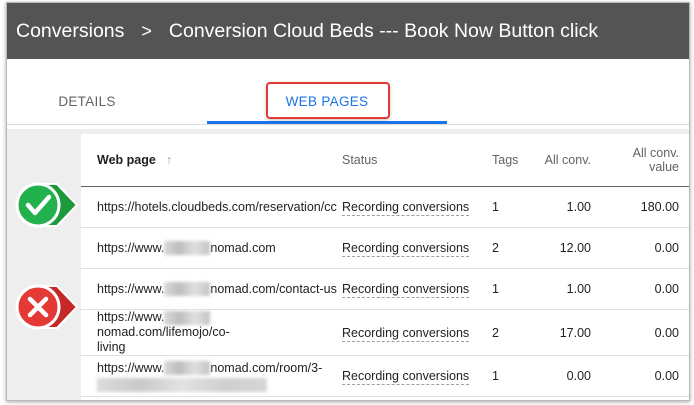 The image size is (694, 405). I want to click on row-url: https://www. nomad.com, so click(210, 248).